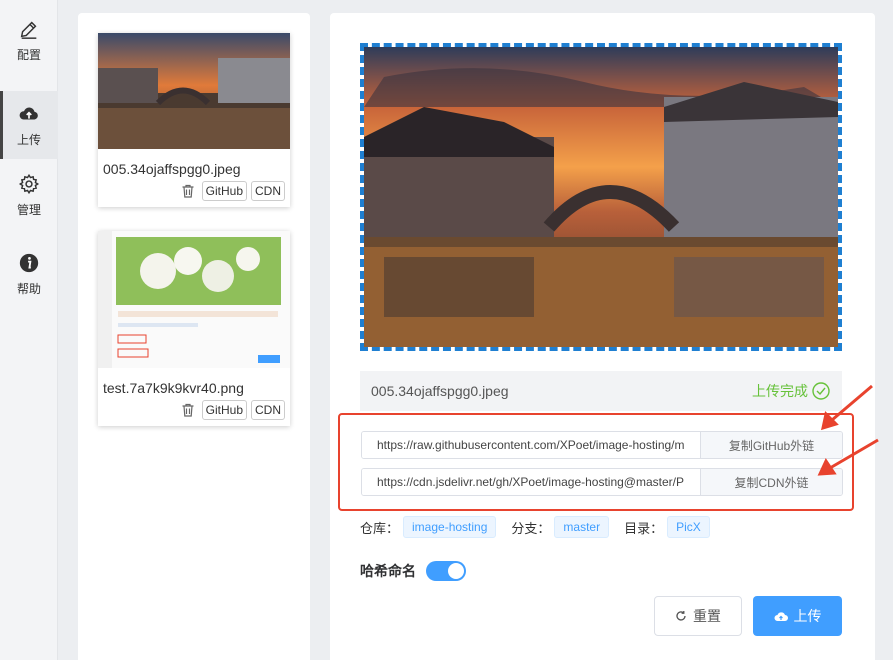 The width and height of the screenshot is (893, 660). I want to click on hash-naming-toggle, so click(446, 571).